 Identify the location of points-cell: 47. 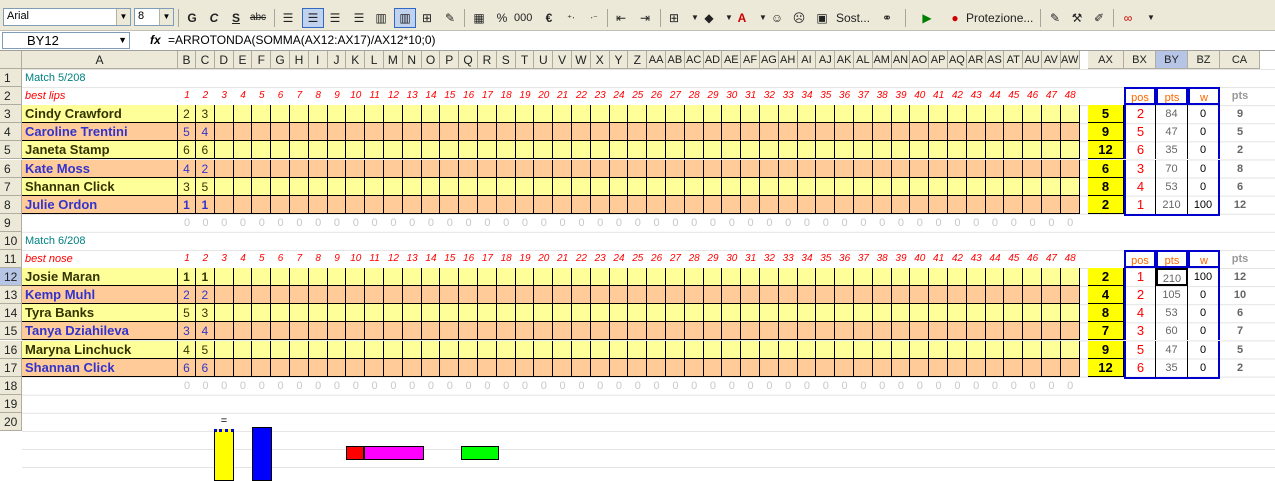
(1172, 132).